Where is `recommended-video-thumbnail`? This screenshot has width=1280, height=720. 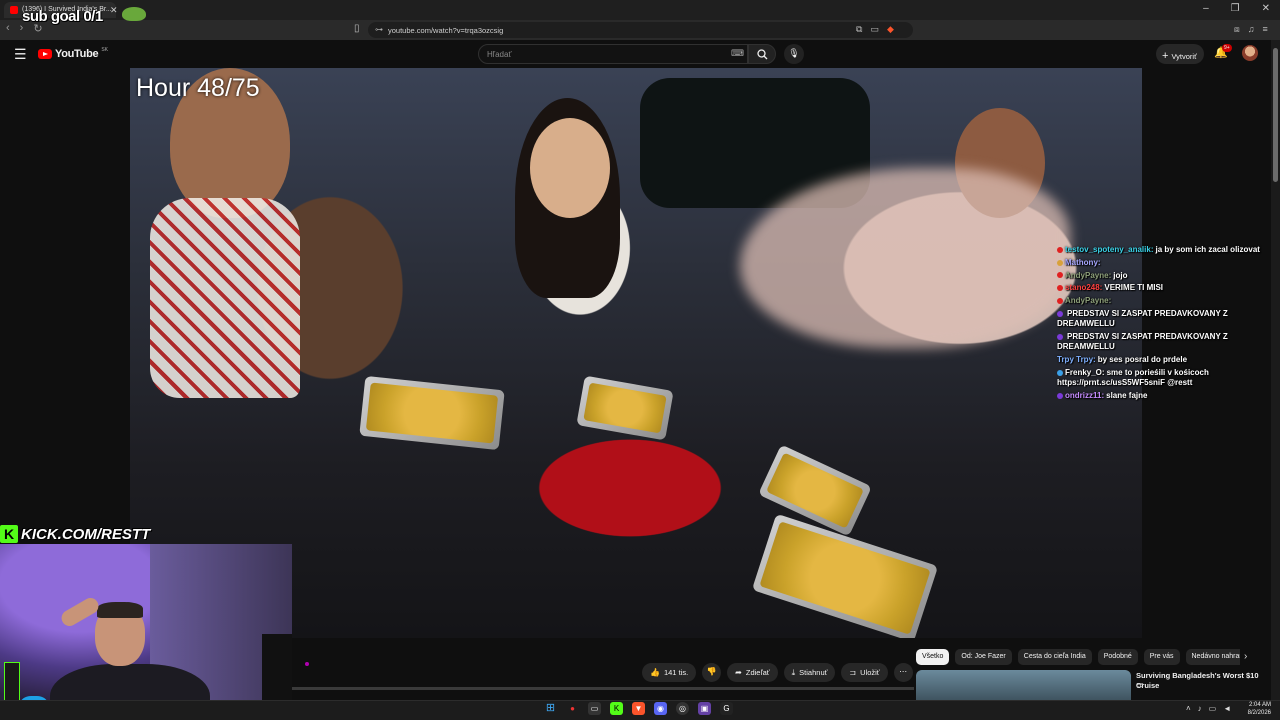
recommended-video-thumbnail is located at coordinates (1023, 685).